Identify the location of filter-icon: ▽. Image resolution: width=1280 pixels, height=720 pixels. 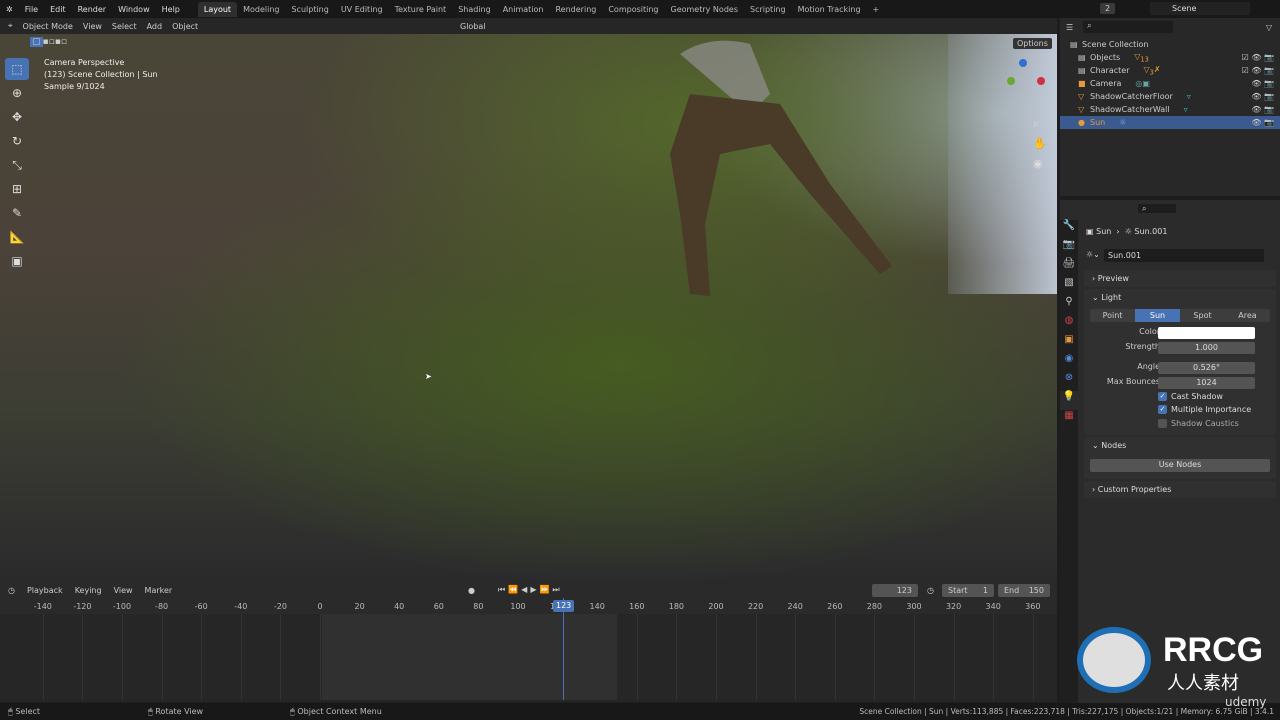
(1269, 27).